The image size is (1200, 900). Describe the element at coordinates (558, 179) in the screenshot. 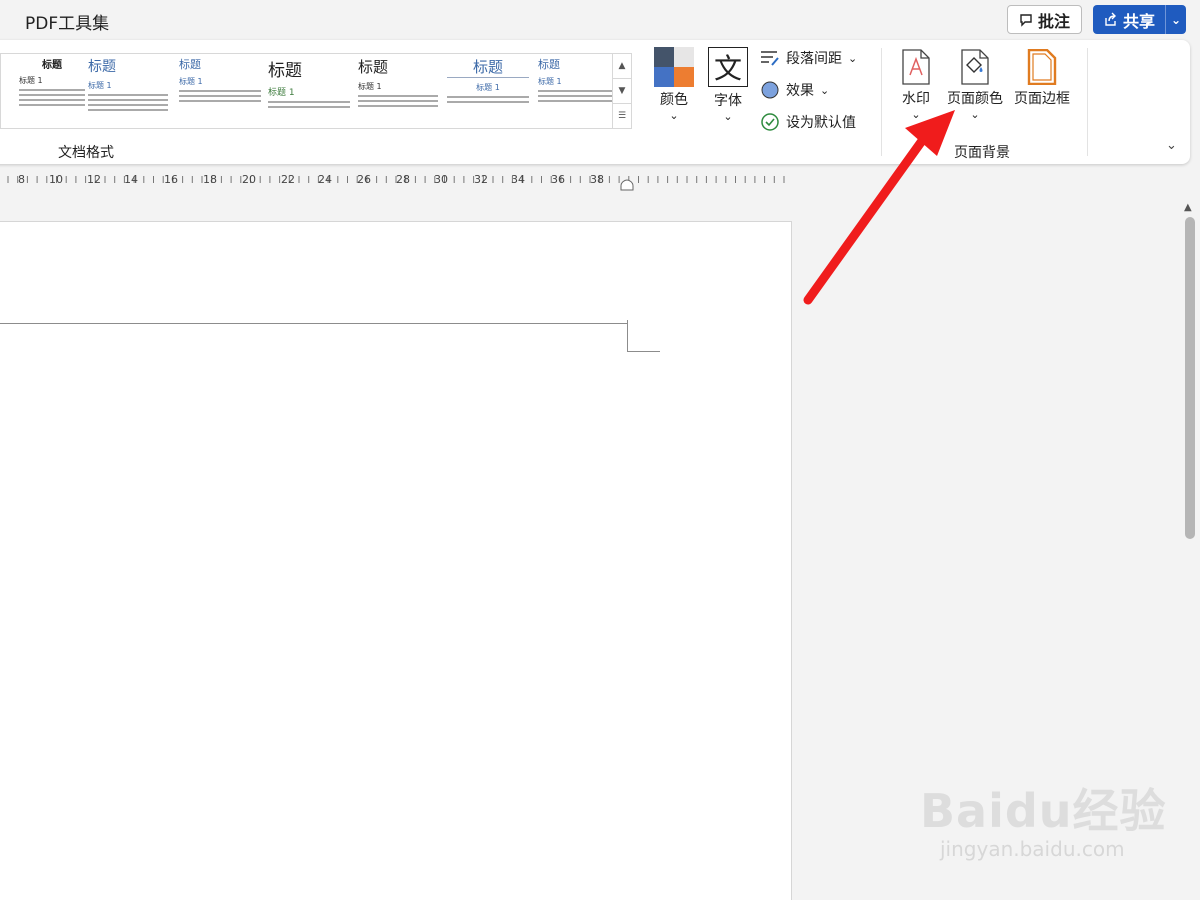

I see `ruler-label: 36` at that location.